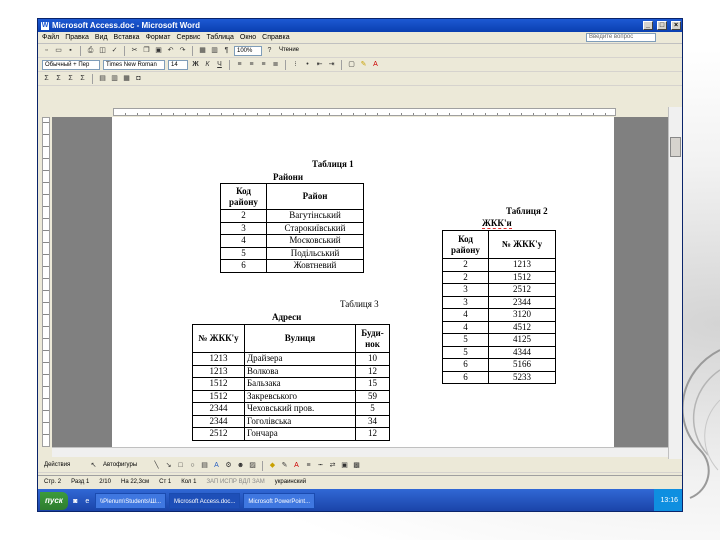  I want to click on menu-view: Вид, so click(101, 37).